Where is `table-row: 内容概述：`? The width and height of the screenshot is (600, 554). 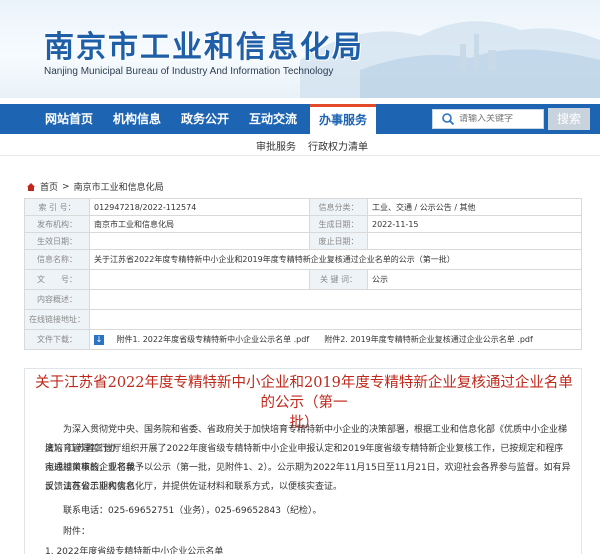 table-row: 内容概述： is located at coordinates (303, 299).